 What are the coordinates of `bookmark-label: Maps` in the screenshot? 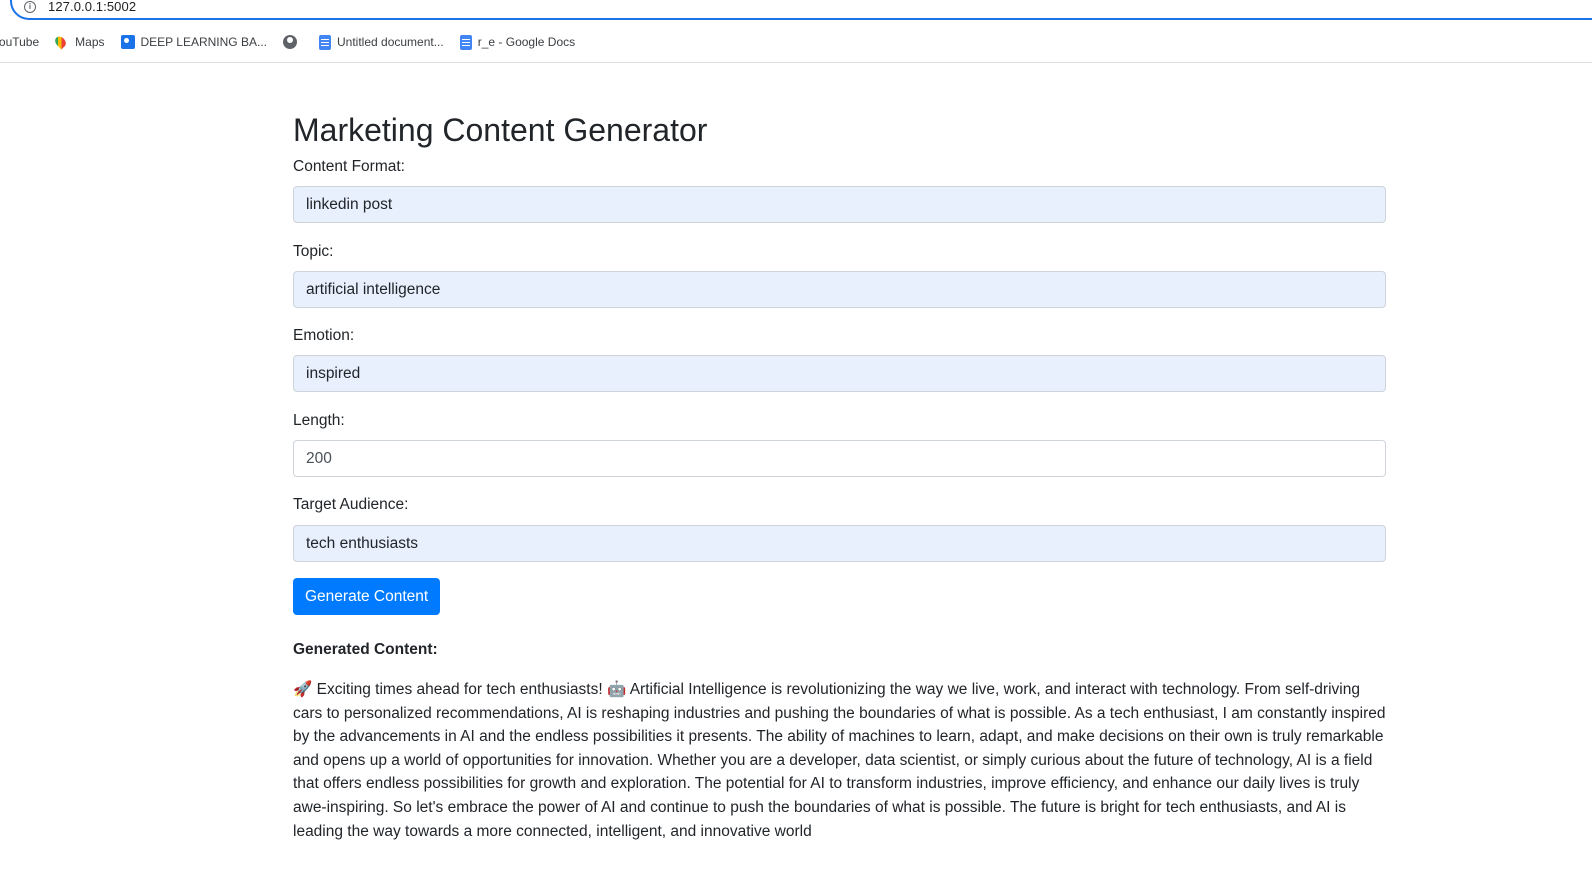 It's located at (90, 42).